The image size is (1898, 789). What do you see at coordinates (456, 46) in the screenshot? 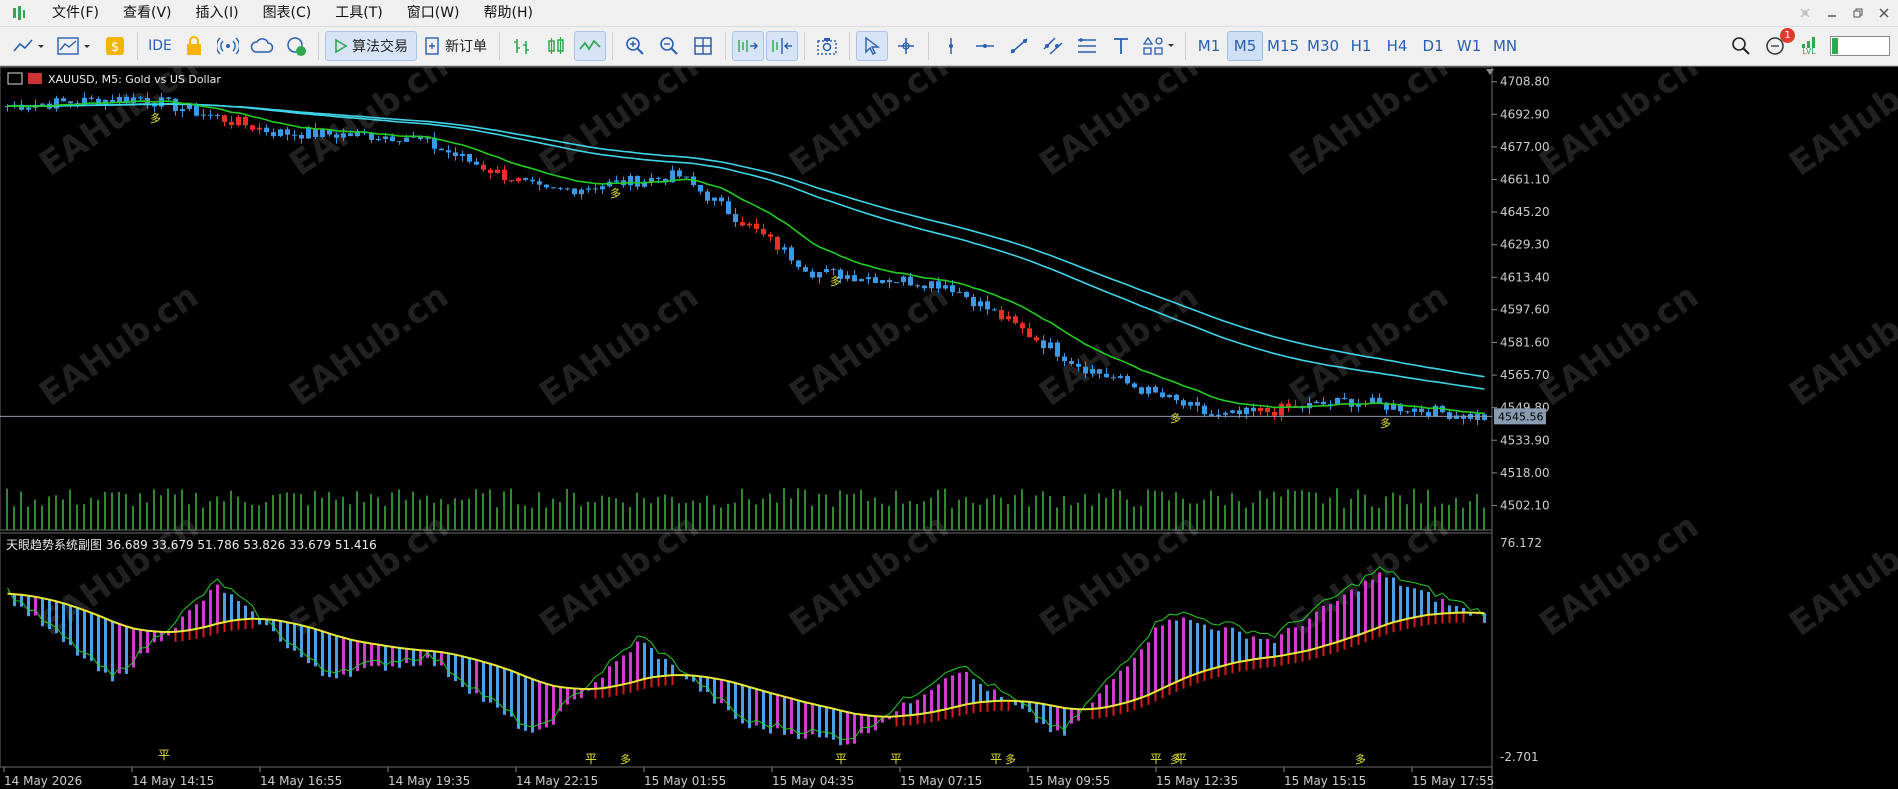
I see `new-order-button: 新订单` at bounding box center [456, 46].